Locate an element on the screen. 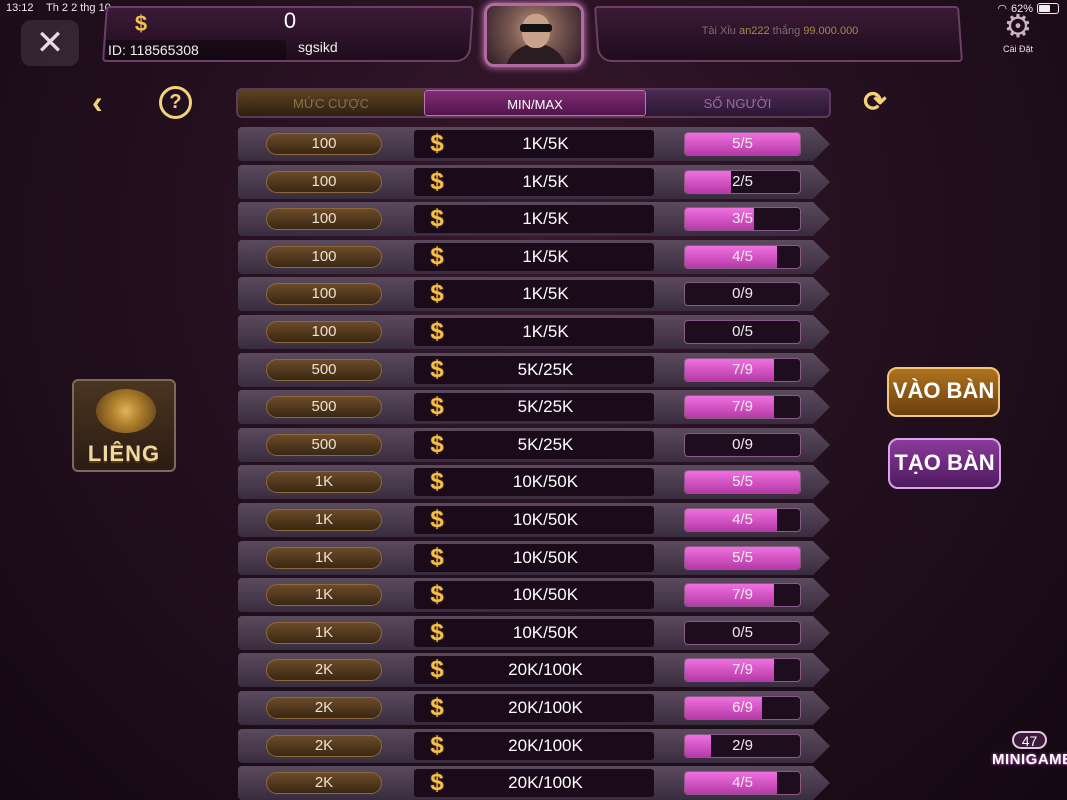 This screenshot has width=1067, height=800. create-table-button: TẠO BÀN is located at coordinates (944, 463).